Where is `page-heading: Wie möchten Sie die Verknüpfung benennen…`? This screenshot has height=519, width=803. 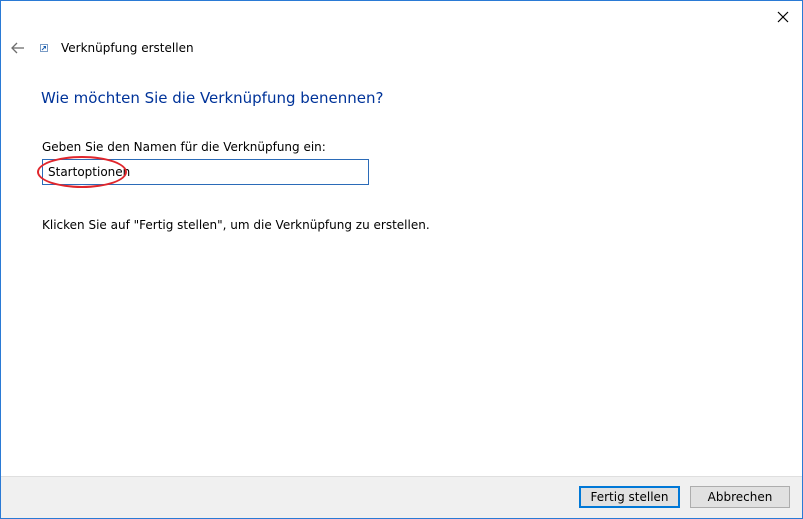 page-heading: Wie möchten Sie die Verknüpfung benennen… is located at coordinates (212, 98).